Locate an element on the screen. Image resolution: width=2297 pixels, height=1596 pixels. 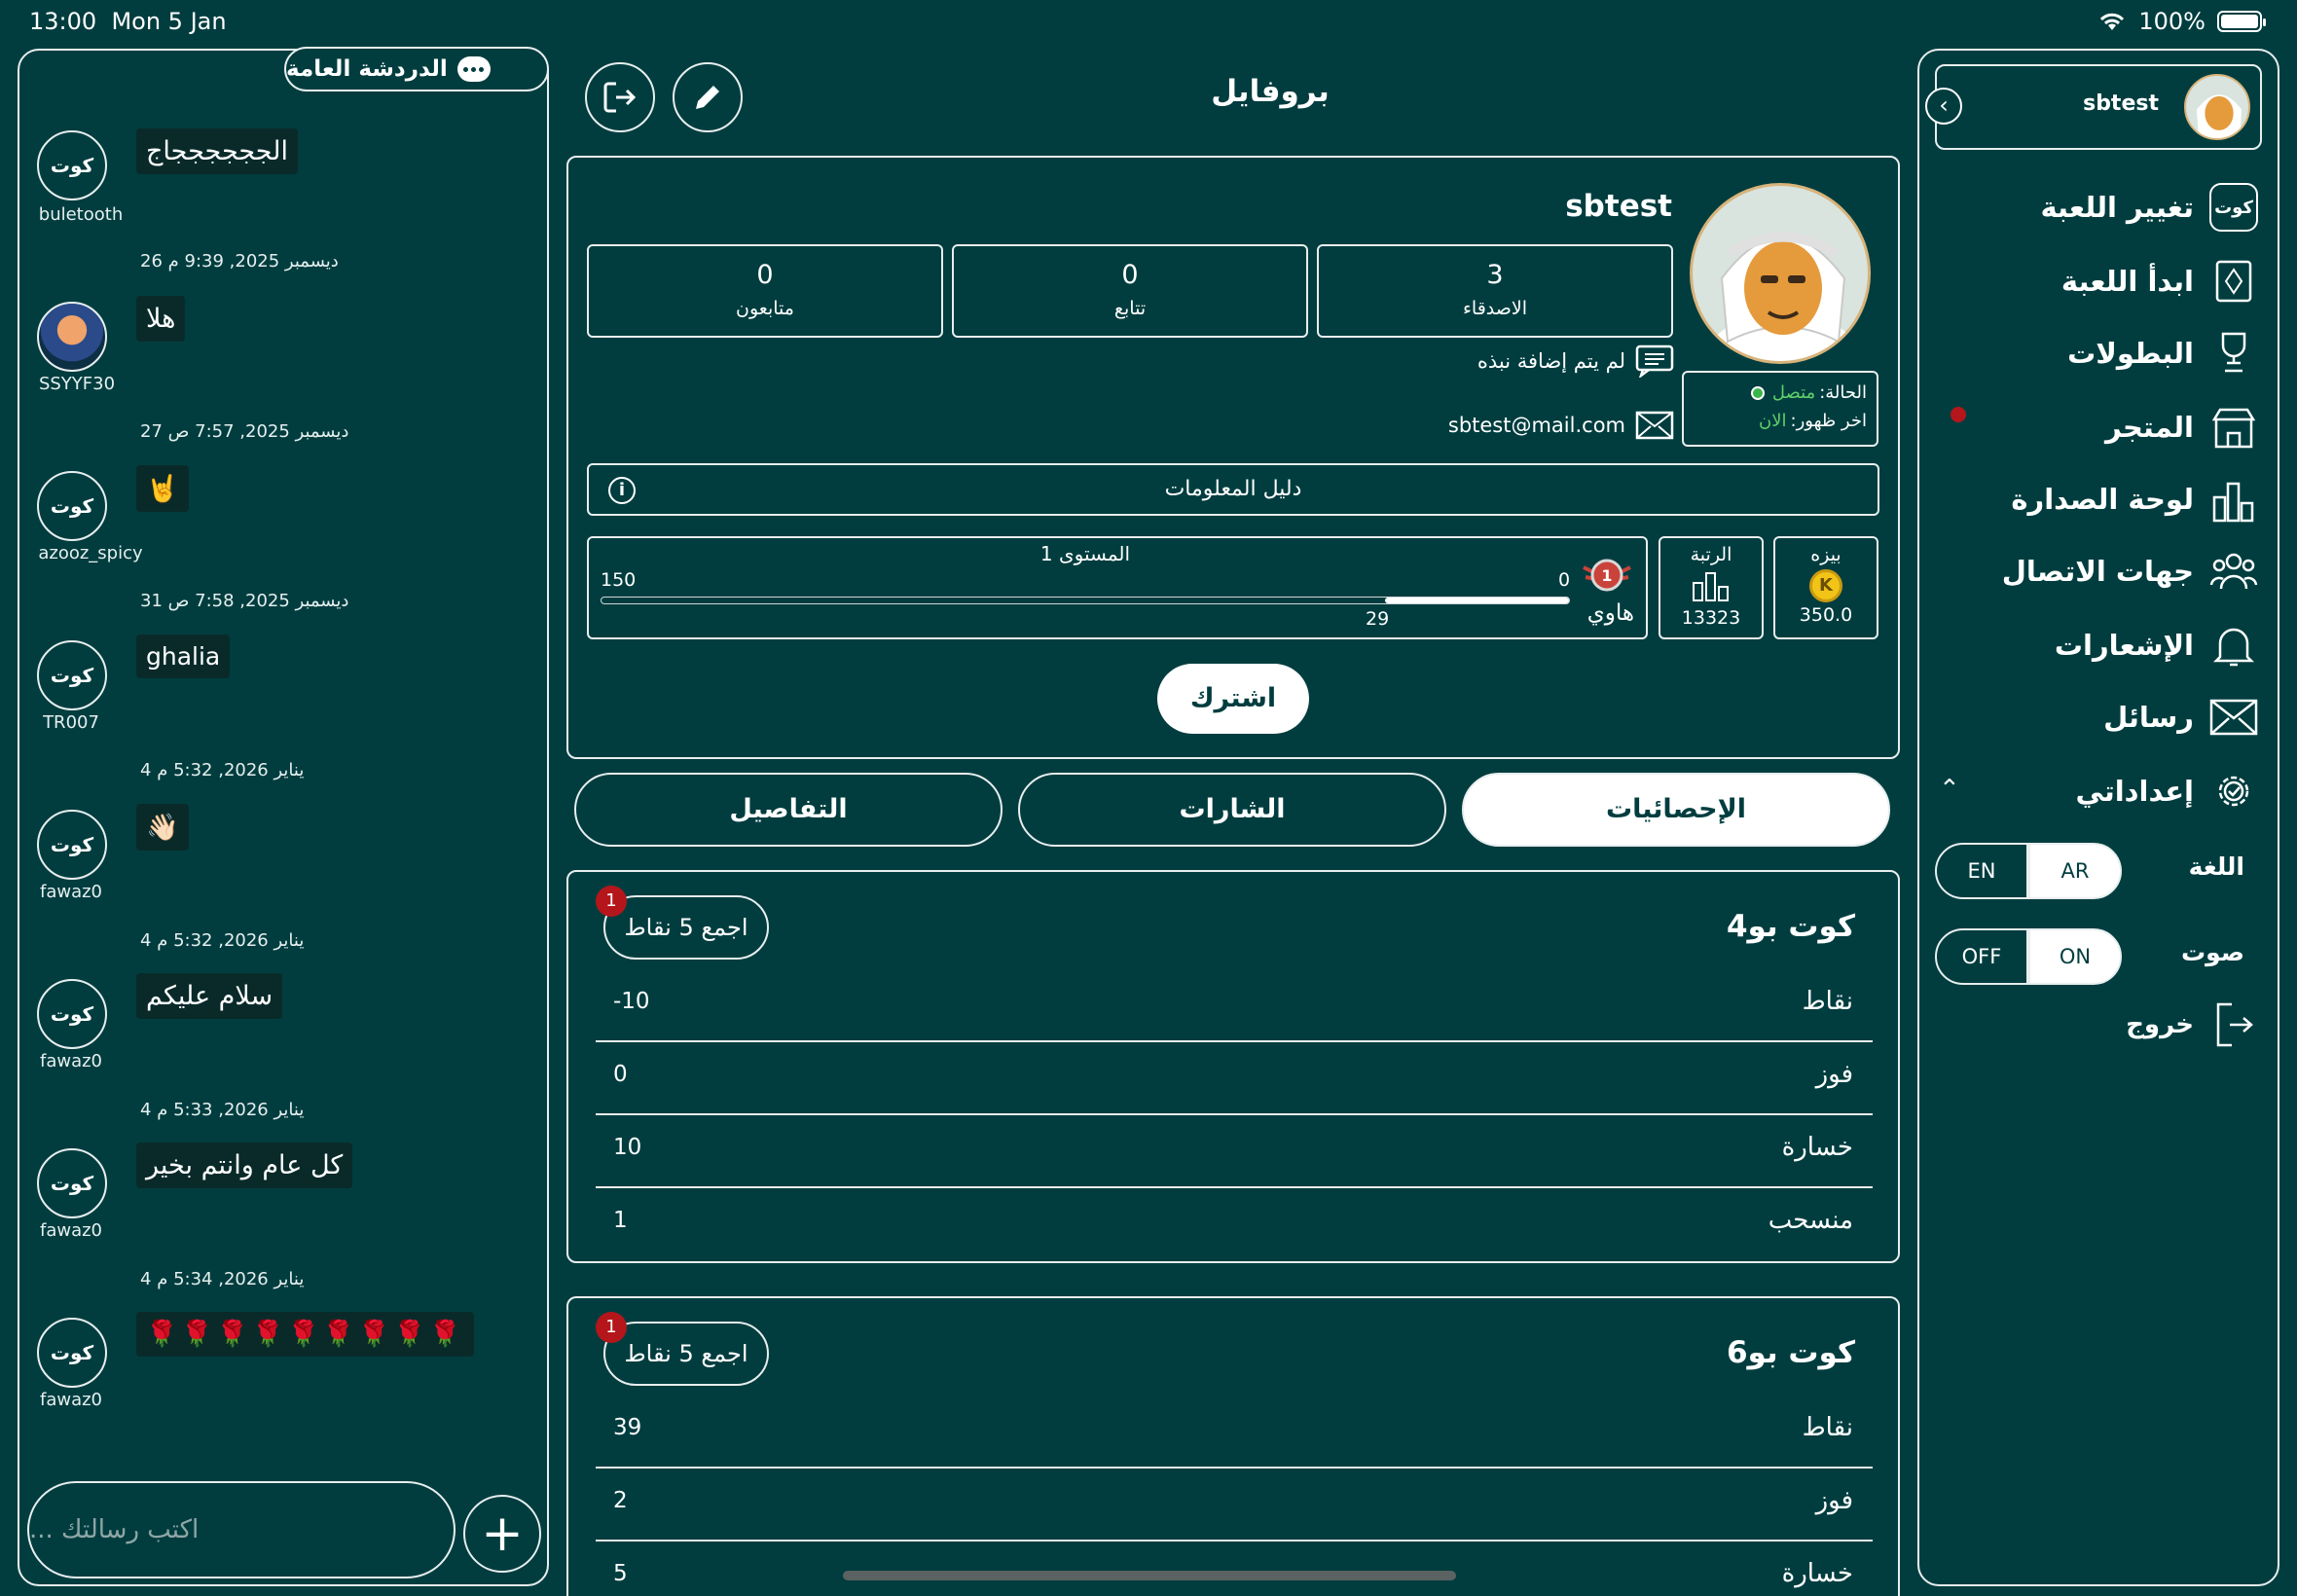
coins-value: 350.0 is located at coordinates (1826, 615).